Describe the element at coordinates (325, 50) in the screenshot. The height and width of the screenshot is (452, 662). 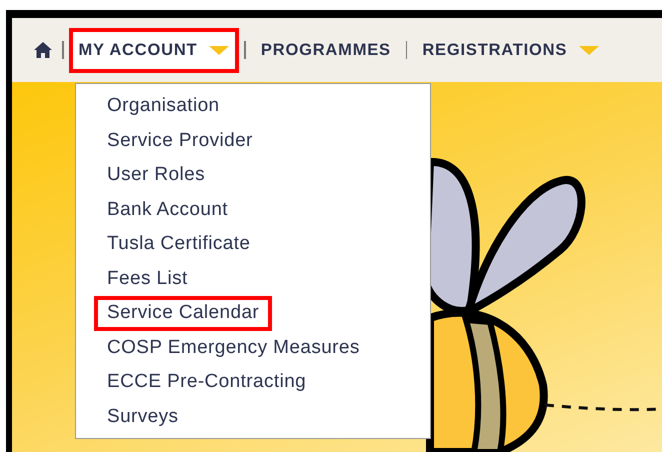
I see `nav-link: PROGRAMMES` at that location.